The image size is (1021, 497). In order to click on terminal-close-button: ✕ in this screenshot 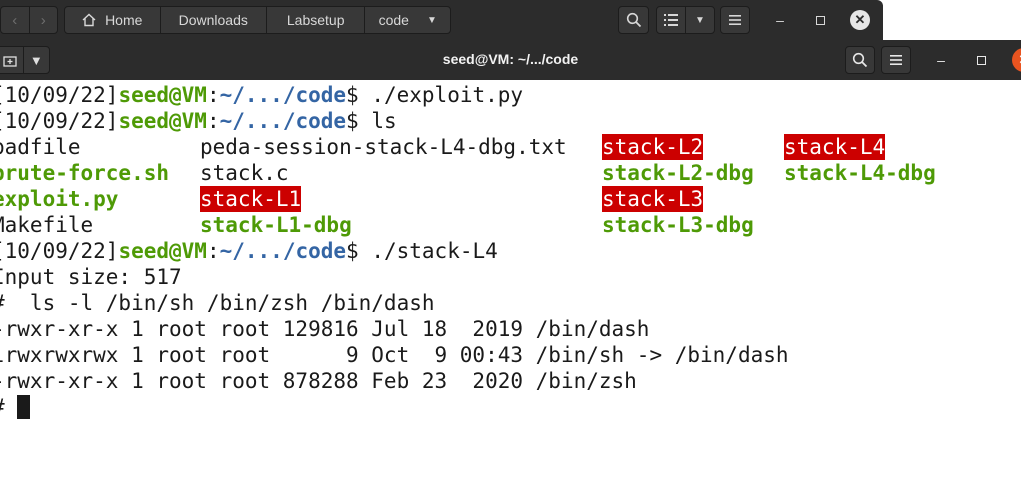, I will do `click(1016, 60)`.